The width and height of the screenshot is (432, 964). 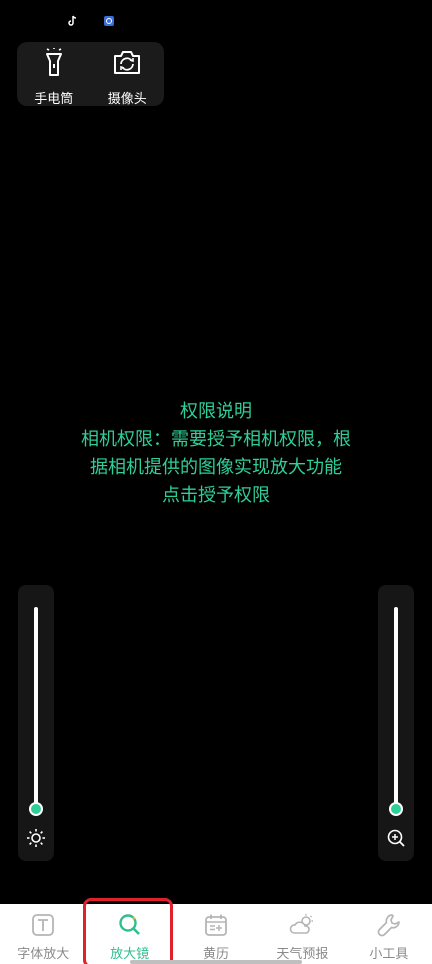 I want to click on sun-icon, so click(x=36, y=838).